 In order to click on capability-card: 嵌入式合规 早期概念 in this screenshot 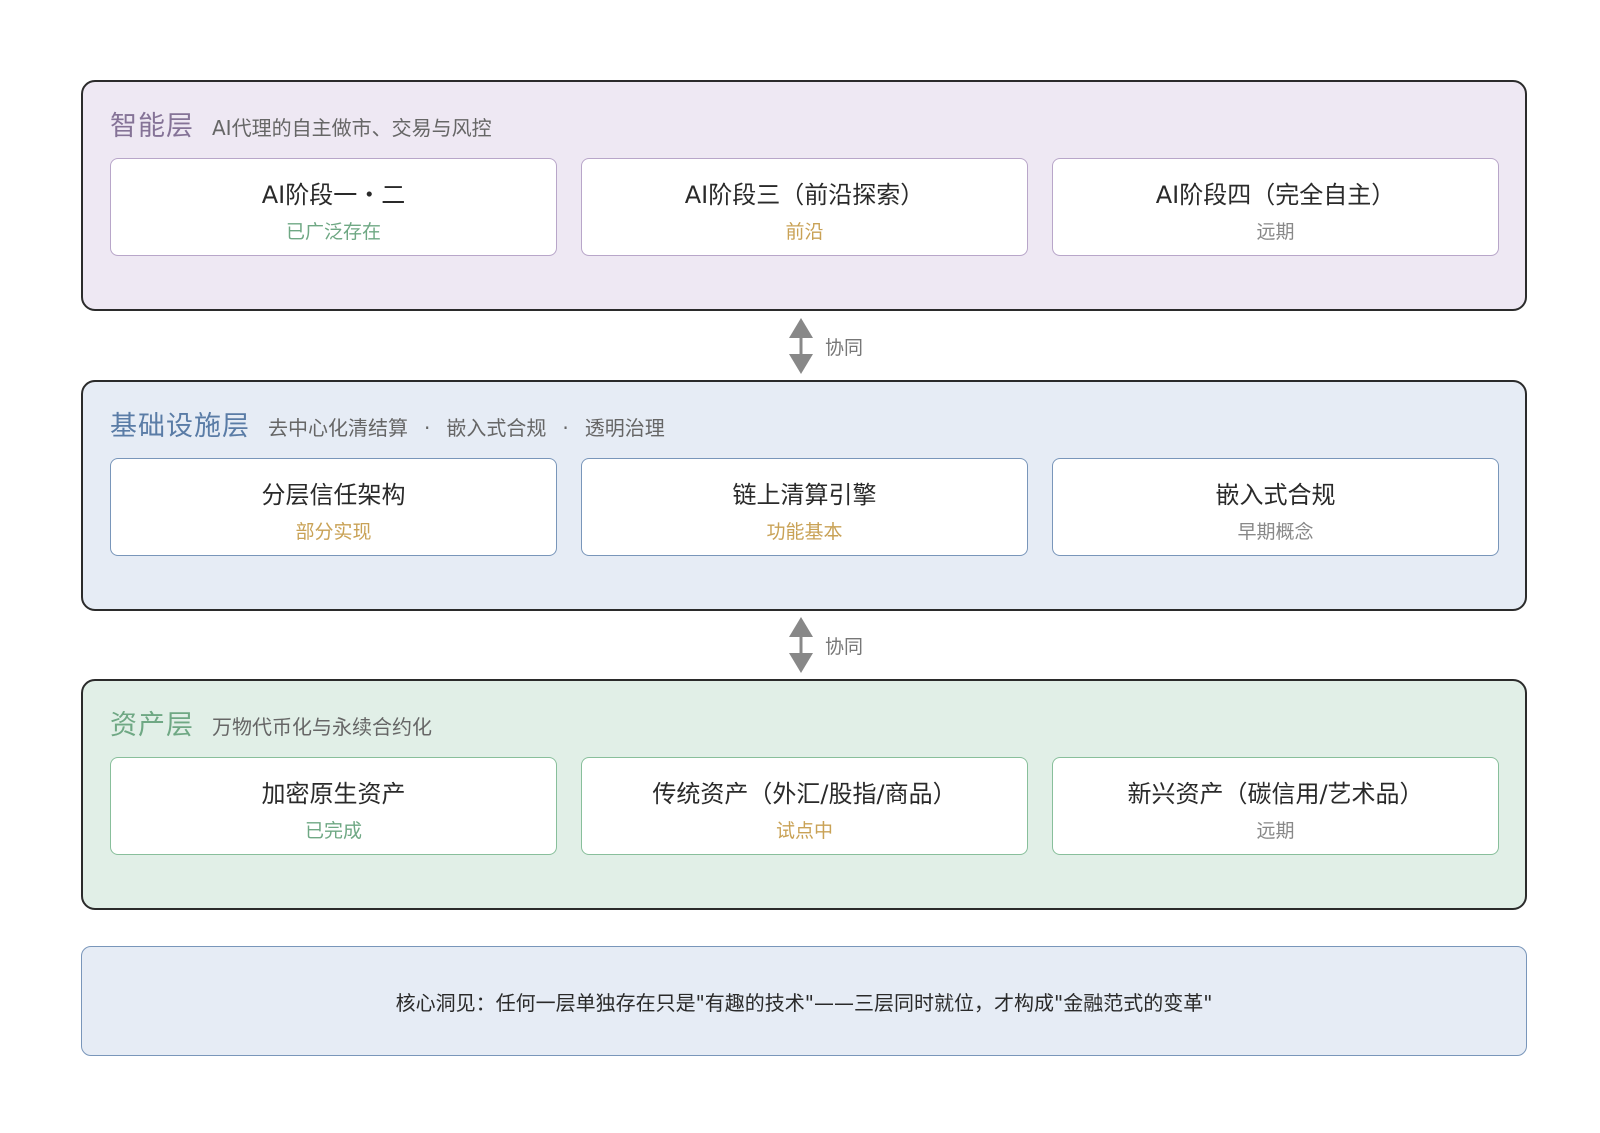, I will do `click(1275, 507)`.